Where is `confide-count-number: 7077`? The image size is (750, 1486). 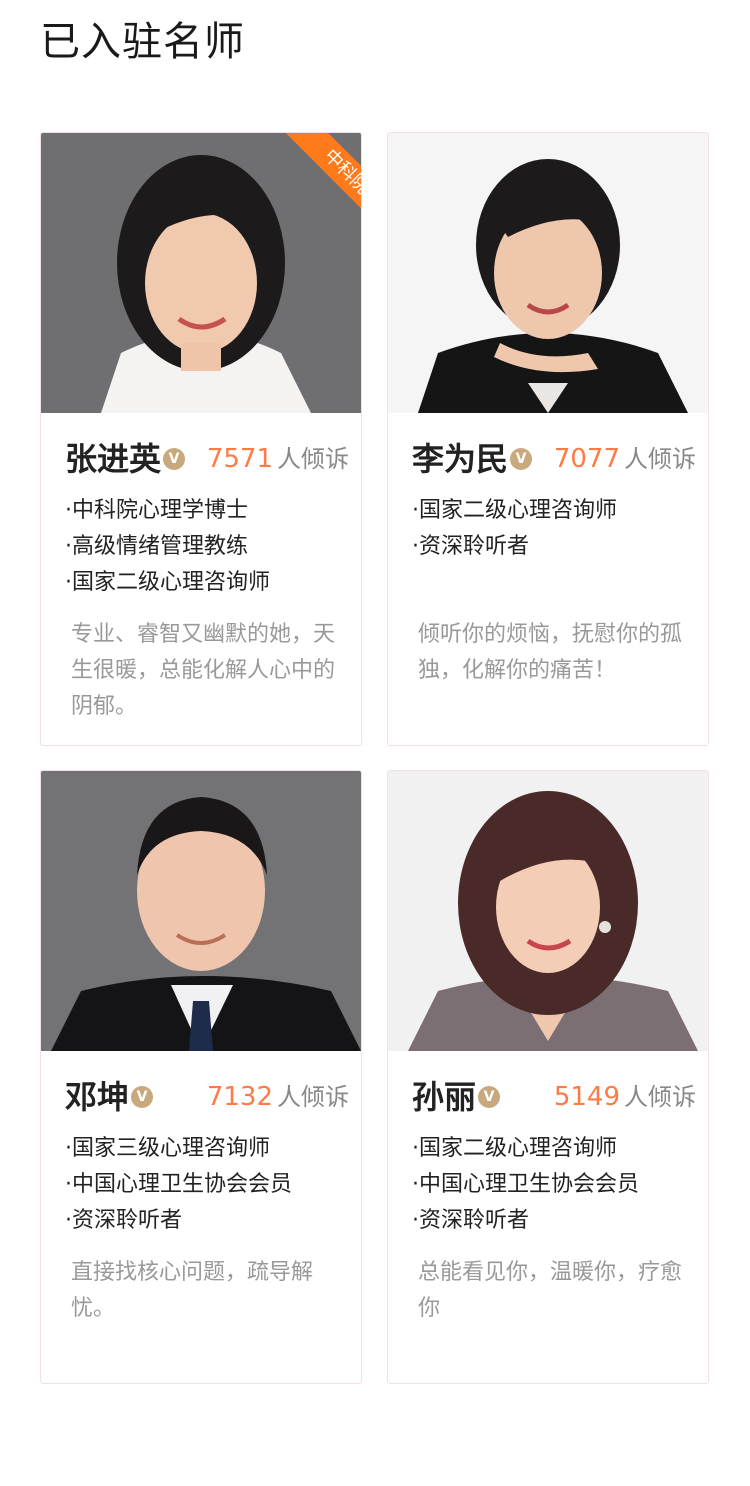
confide-count-number: 7077 is located at coordinates (586, 459).